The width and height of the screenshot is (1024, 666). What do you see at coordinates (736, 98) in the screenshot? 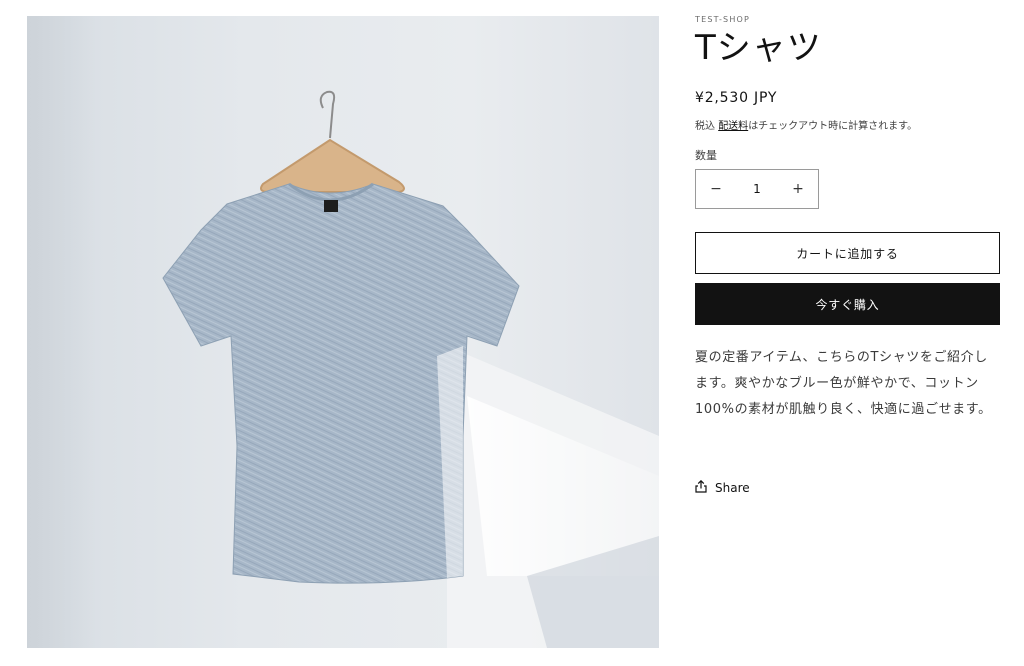
I see `product-price: ¥2,530 JPY` at bounding box center [736, 98].